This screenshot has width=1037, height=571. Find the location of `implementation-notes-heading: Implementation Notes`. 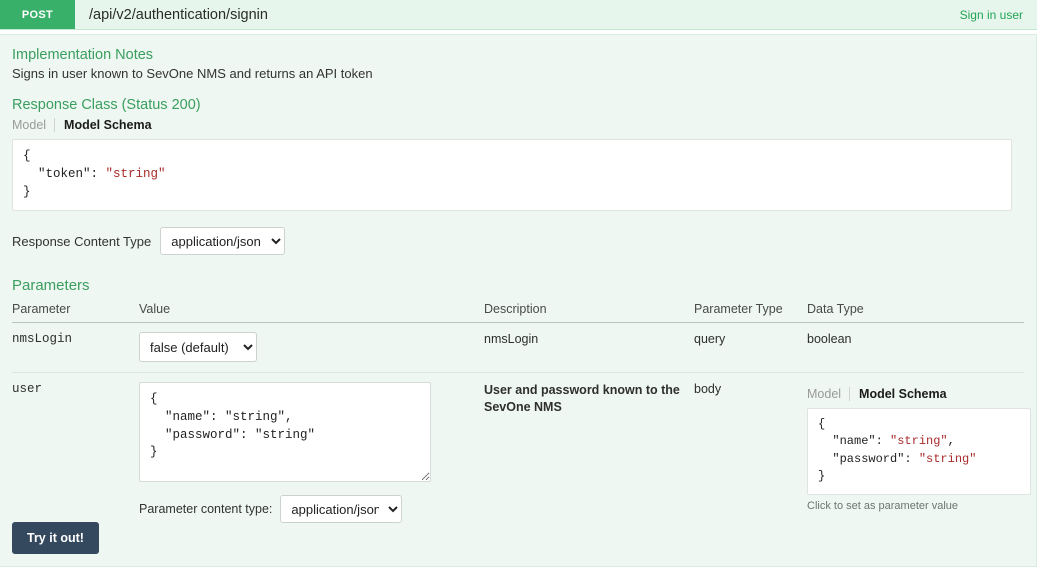

implementation-notes-heading: Implementation Notes is located at coordinates (83, 55).